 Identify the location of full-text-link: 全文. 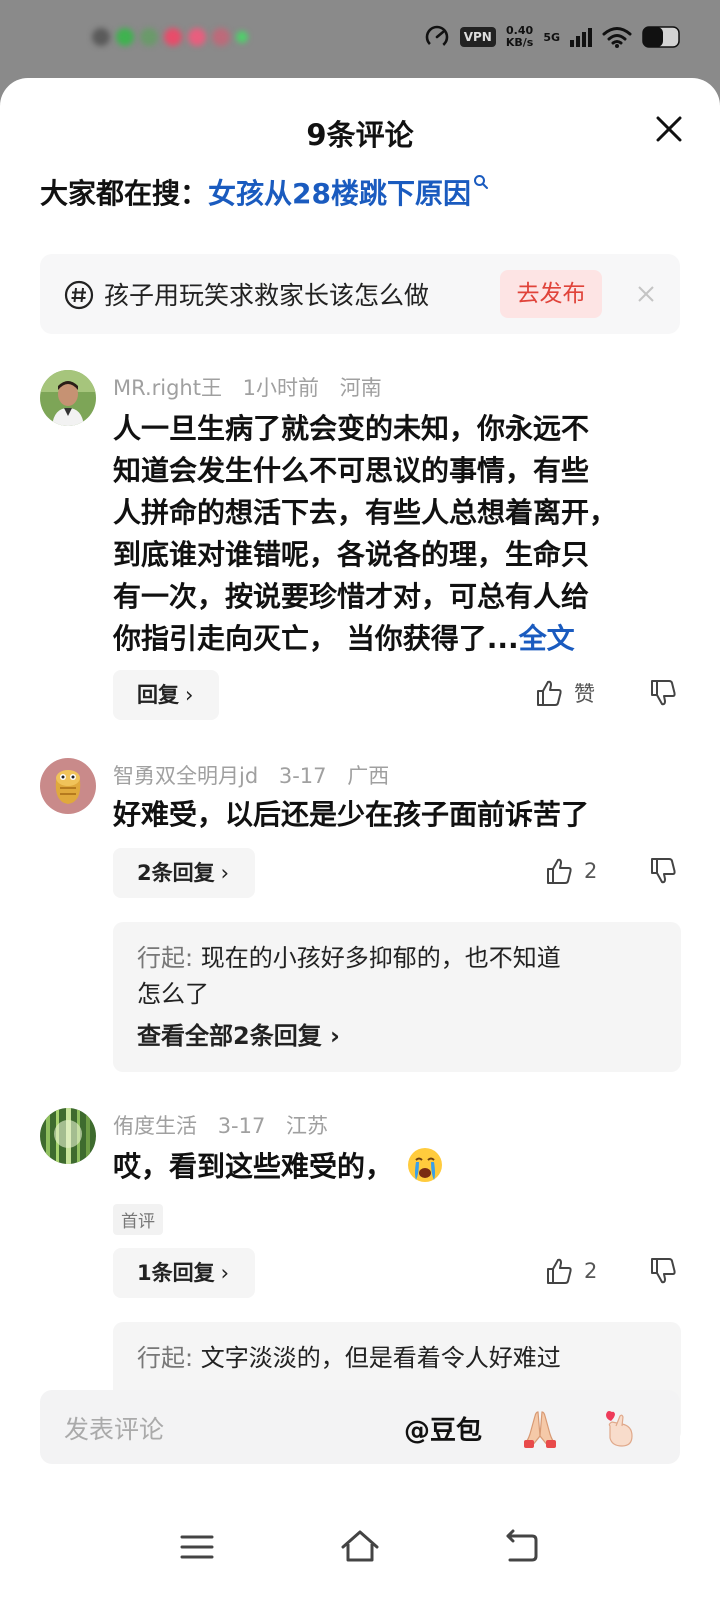
(547, 638).